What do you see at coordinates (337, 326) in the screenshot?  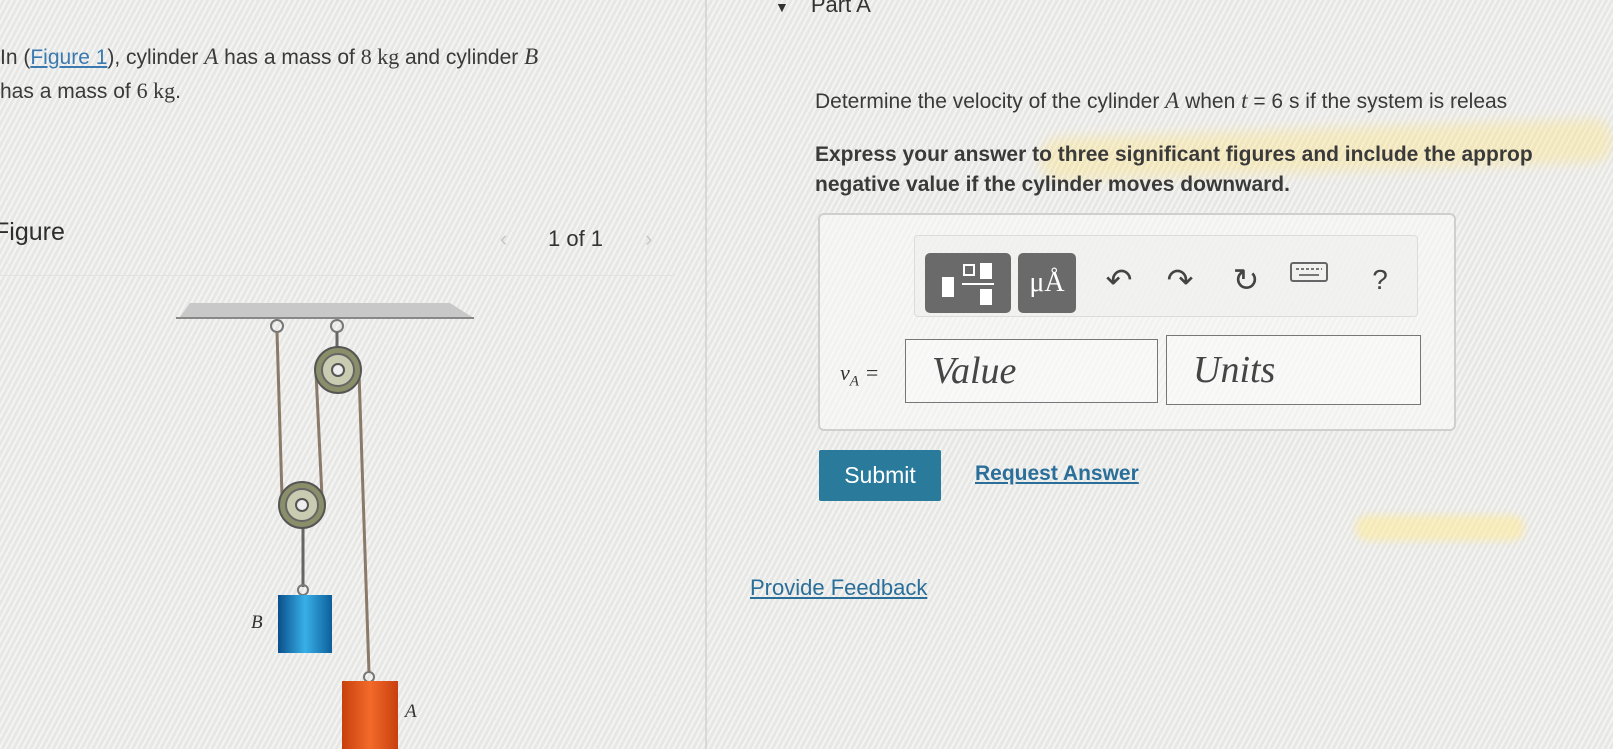 I see `anchor-right` at bounding box center [337, 326].